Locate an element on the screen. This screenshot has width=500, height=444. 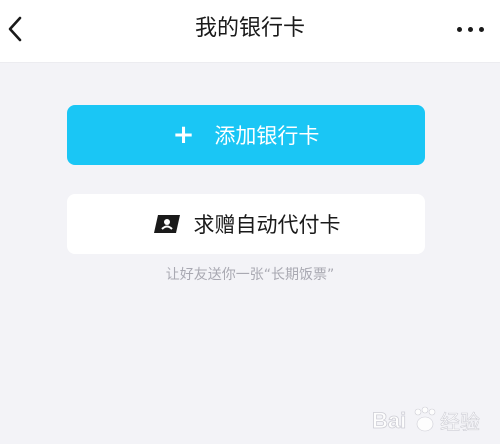
baidu-jingyan-watermark: Bai 经验 is located at coordinates (432, 420).